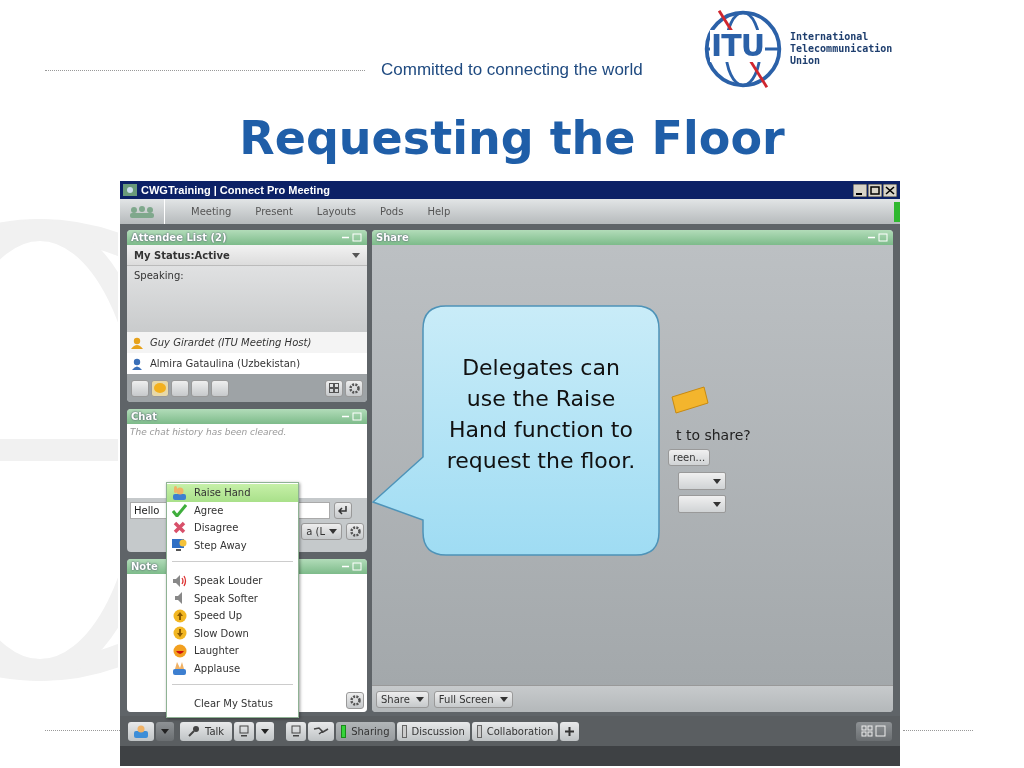 This screenshot has height=768, width=1024. What do you see at coordinates (232, 510) in the screenshot?
I see `status-menu-item: Agree` at bounding box center [232, 510].